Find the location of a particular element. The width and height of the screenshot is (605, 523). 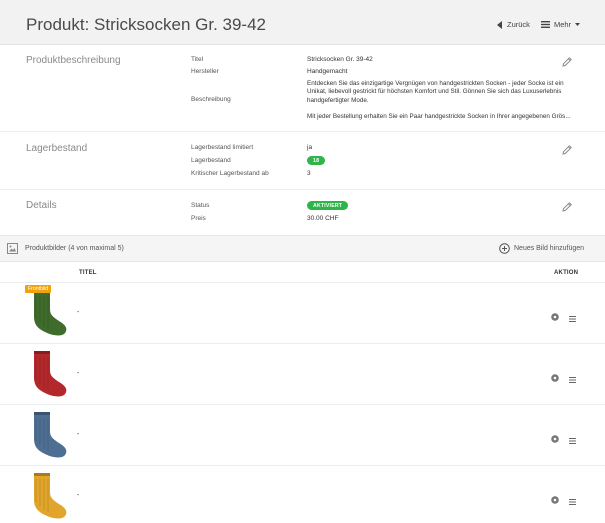

field-label-stock-limited: Lagerbestand limitiert is located at coordinates (222, 147).